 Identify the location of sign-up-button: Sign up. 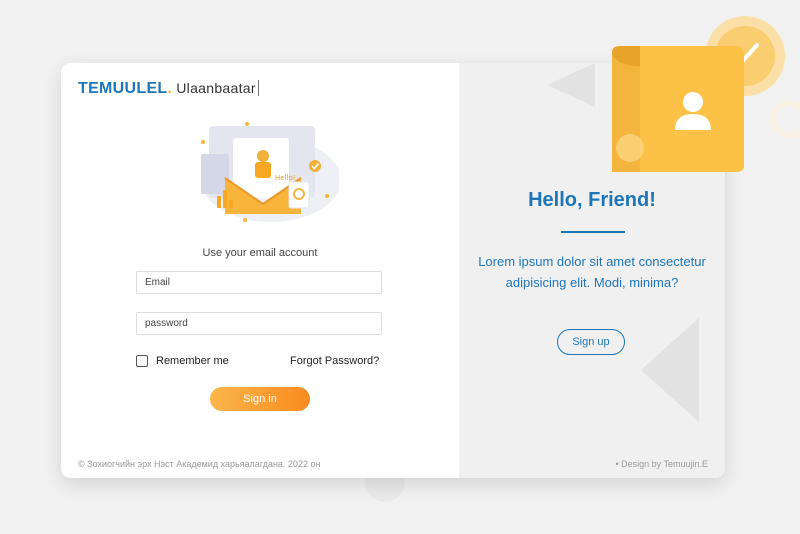
(591, 342).